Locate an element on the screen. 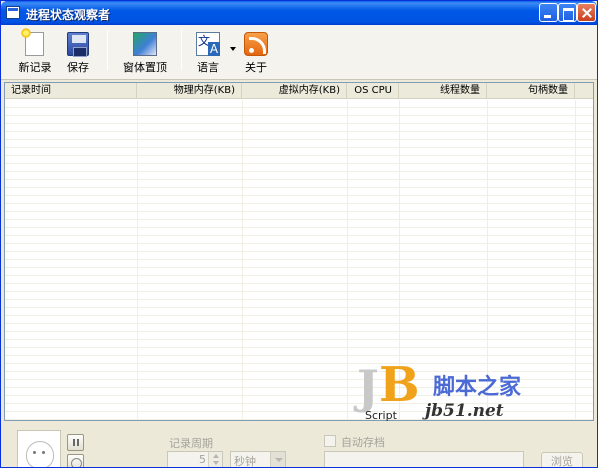  watermark-site-name: 脚本之家 is located at coordinates (477, 387).